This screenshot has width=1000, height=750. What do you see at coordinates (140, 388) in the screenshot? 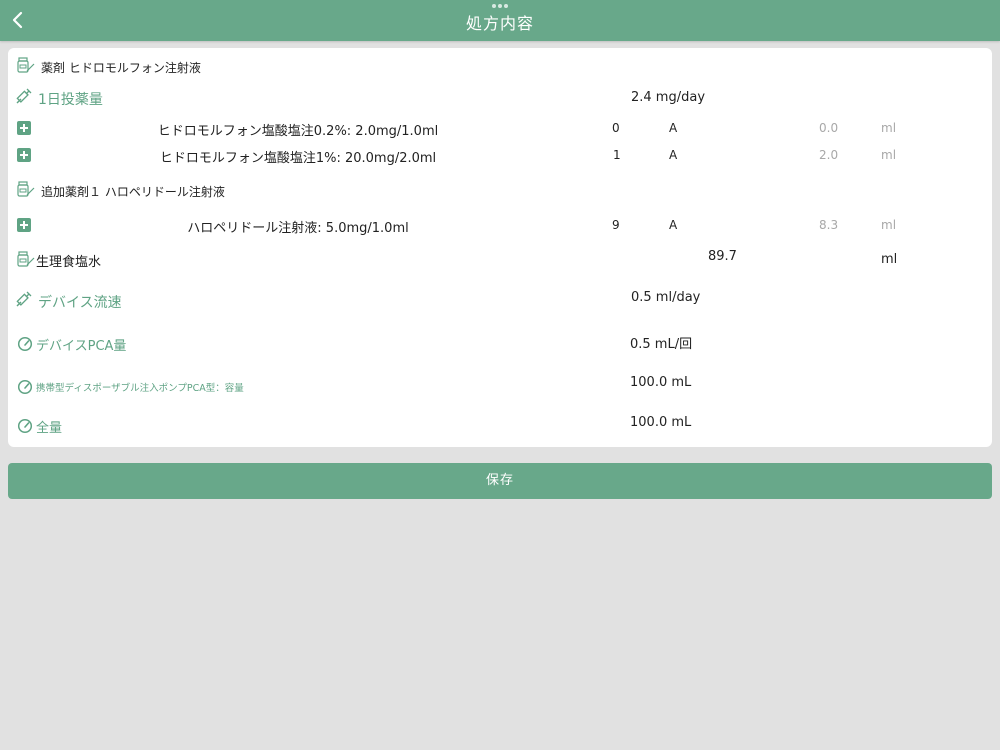
I see `pump-capacity-label: 携帯型ディスポーザブル注入ポンプPCA型：容量` at bounding box center [140, 388].